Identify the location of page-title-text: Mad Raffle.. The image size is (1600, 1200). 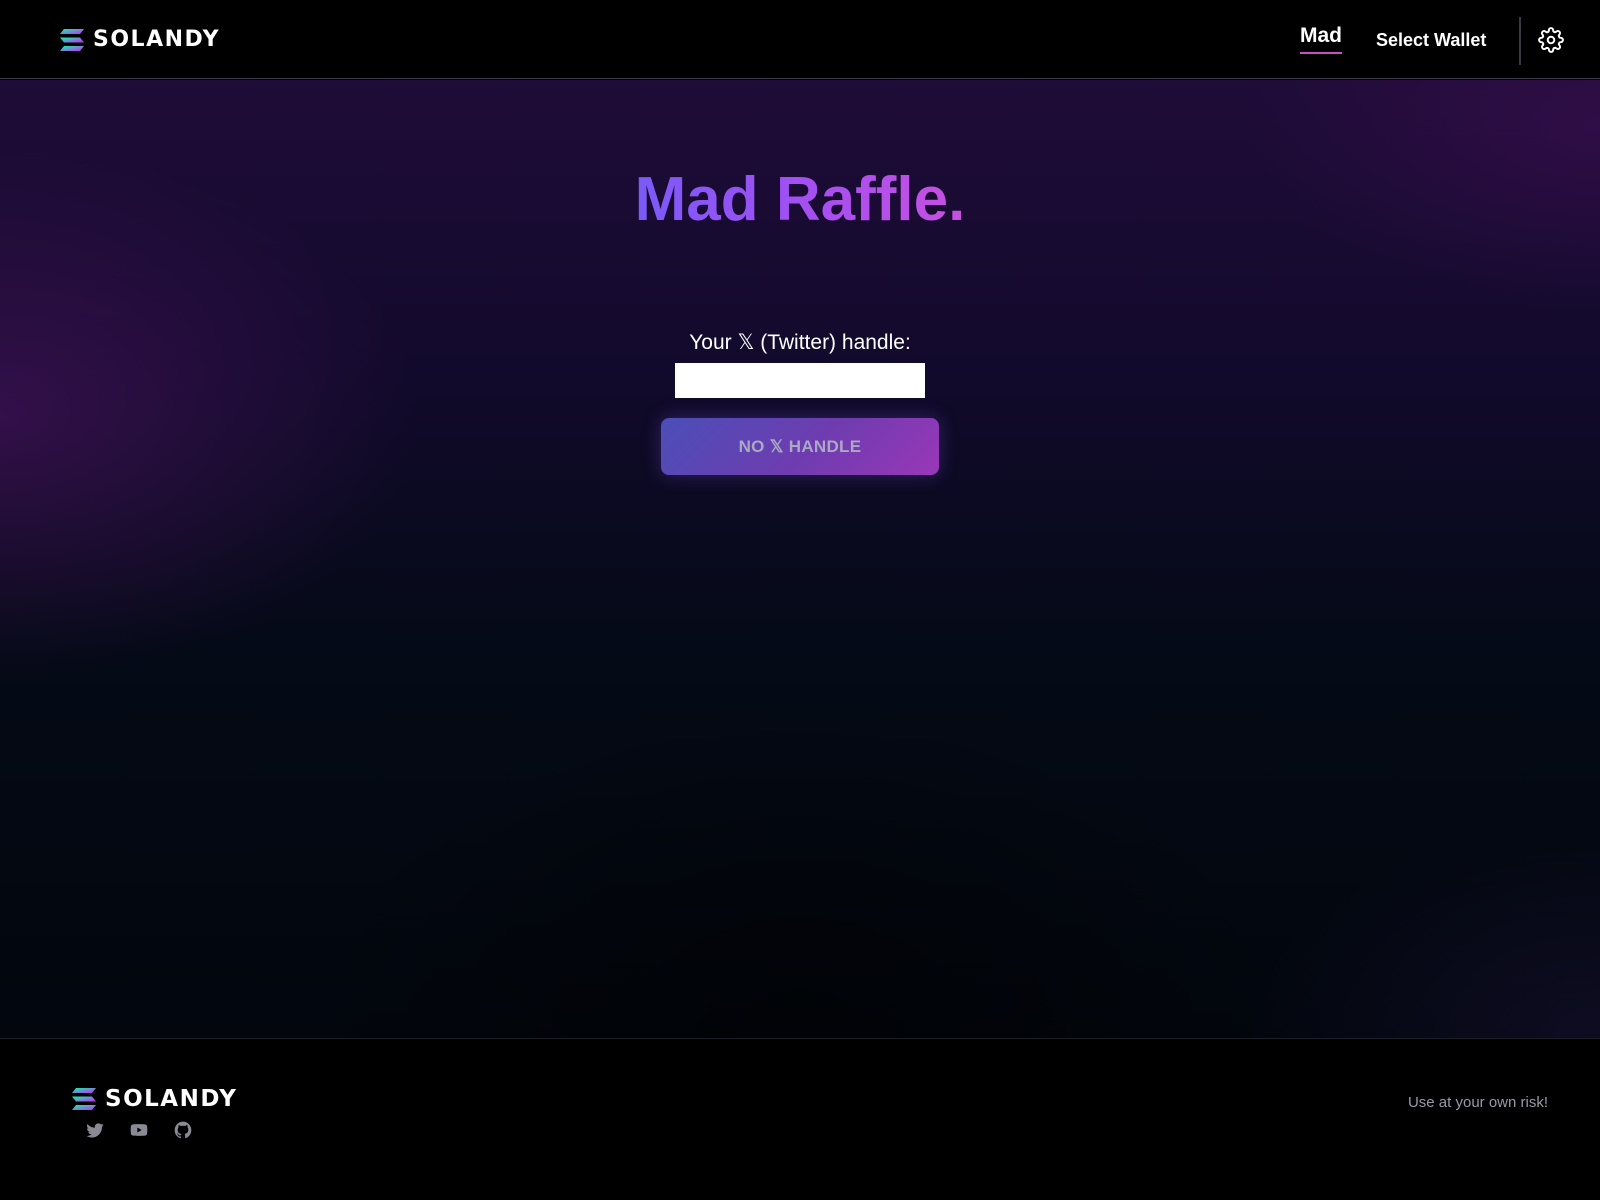
(800, 199).